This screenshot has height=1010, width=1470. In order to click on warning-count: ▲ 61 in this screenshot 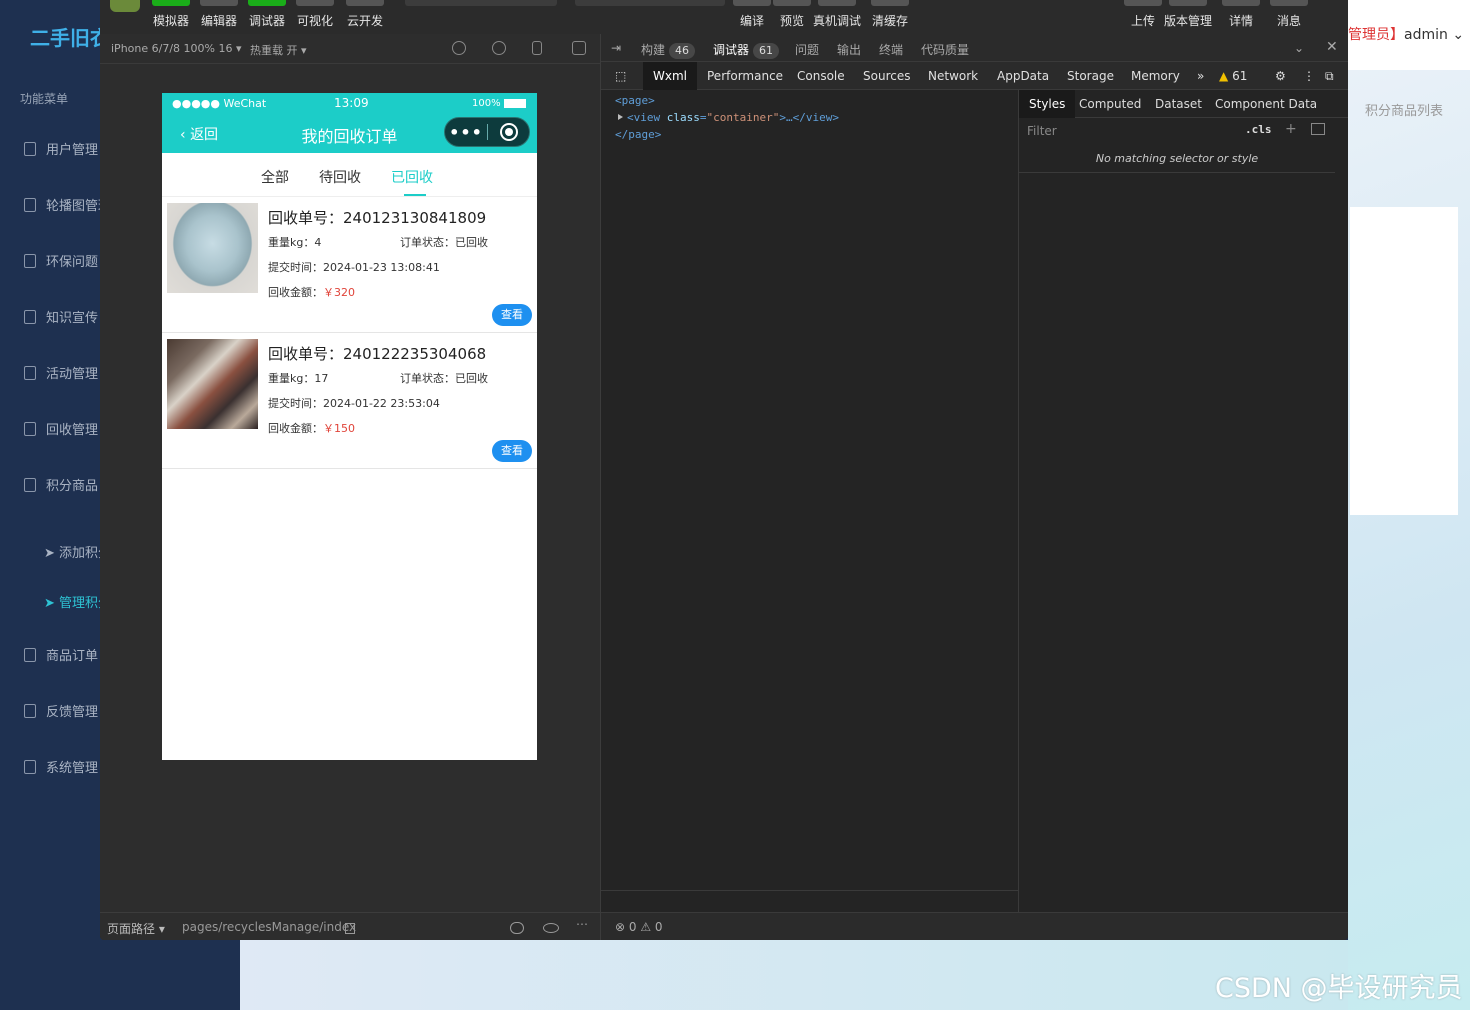, I will do `click(1233, 76)`.